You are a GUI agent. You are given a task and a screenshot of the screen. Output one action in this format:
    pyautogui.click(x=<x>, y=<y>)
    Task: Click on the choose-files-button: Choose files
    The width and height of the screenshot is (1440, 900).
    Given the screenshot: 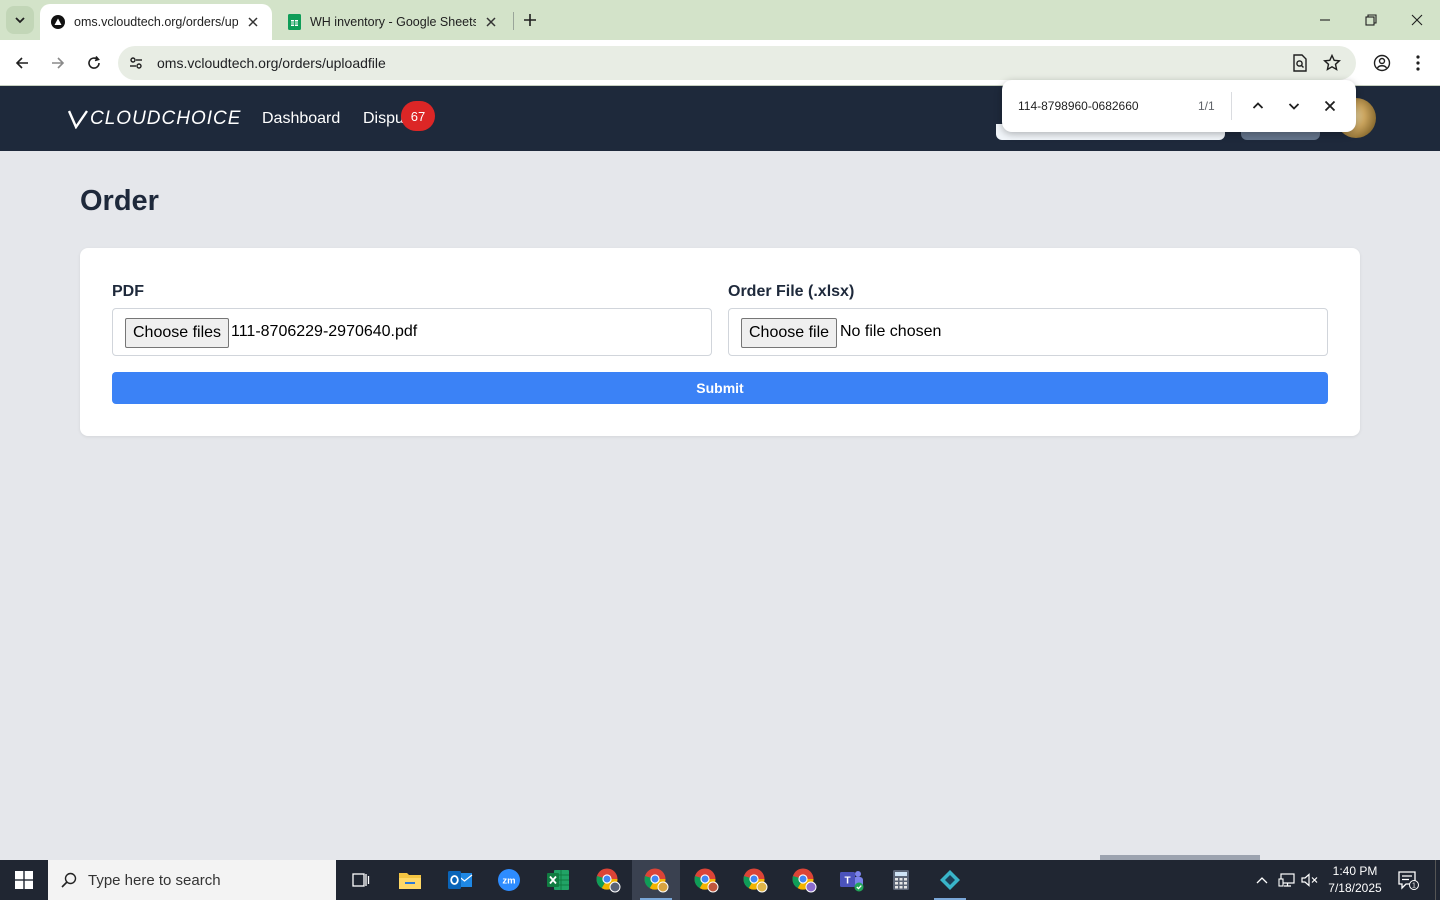 What is the action you would take?
    pyautogui.click(x=177, y=333)
    